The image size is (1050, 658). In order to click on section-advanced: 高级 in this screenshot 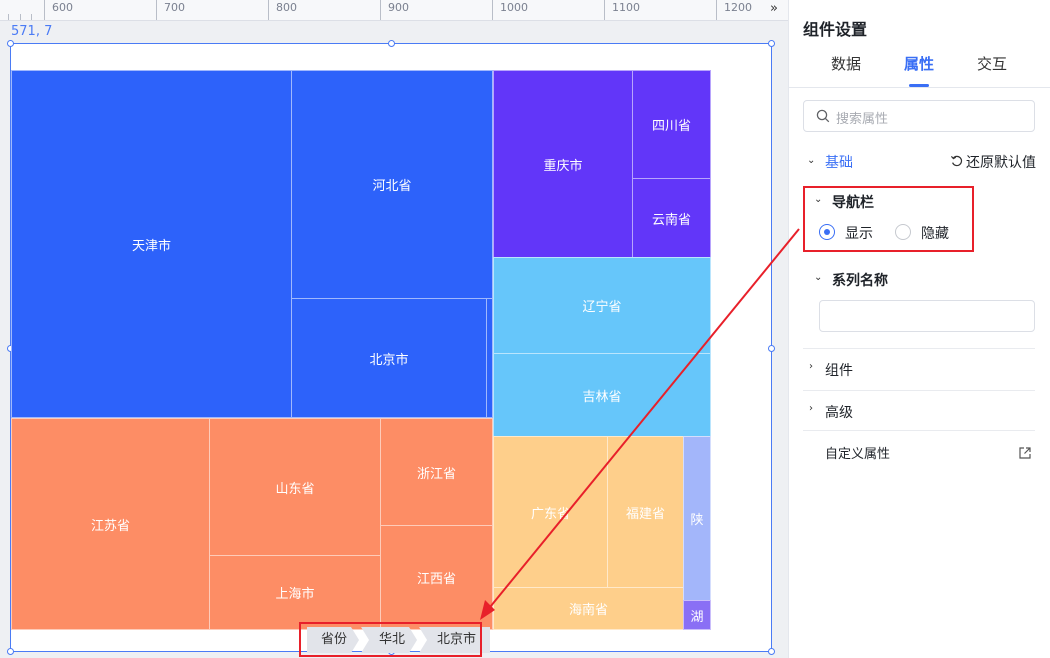, I will do `click(839, 412)`.